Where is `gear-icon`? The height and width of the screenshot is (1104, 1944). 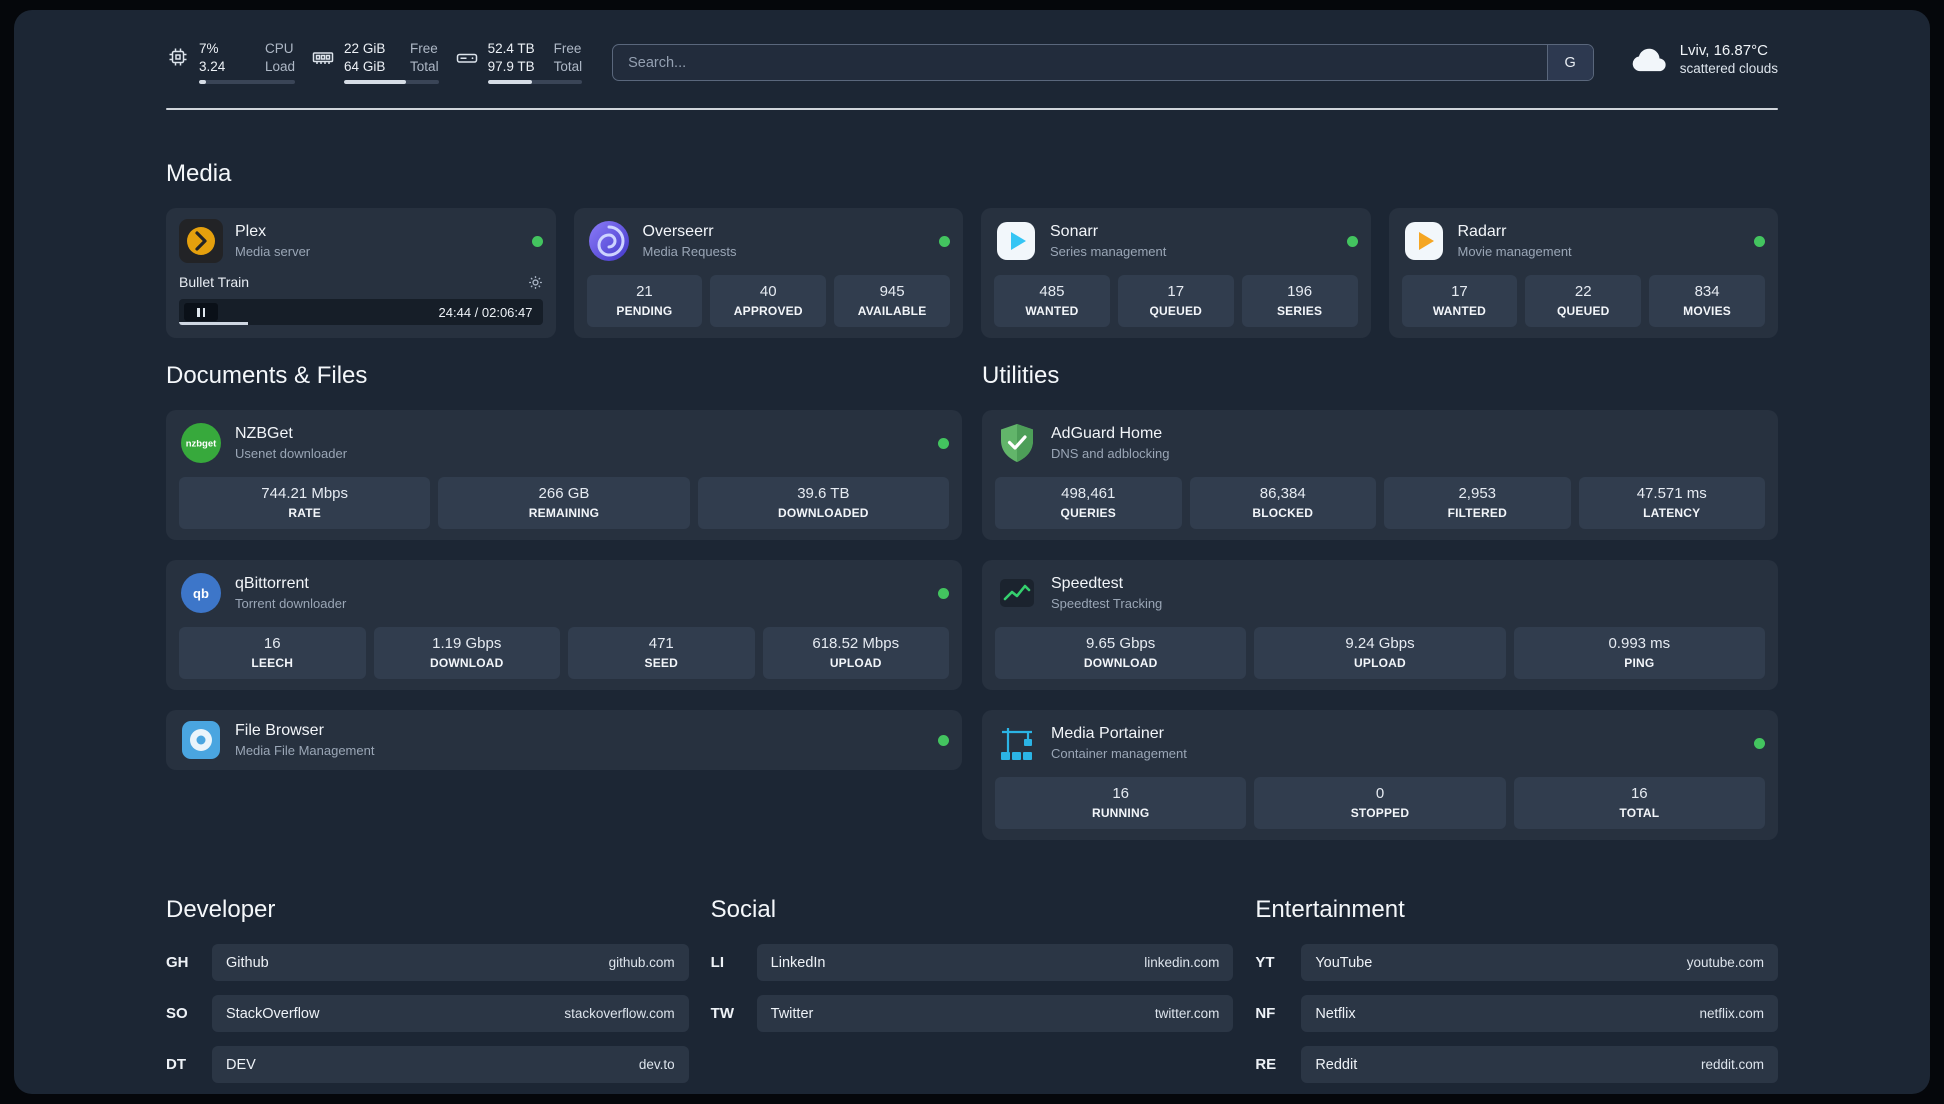
gear-icon is located at coordinates (535, 282).